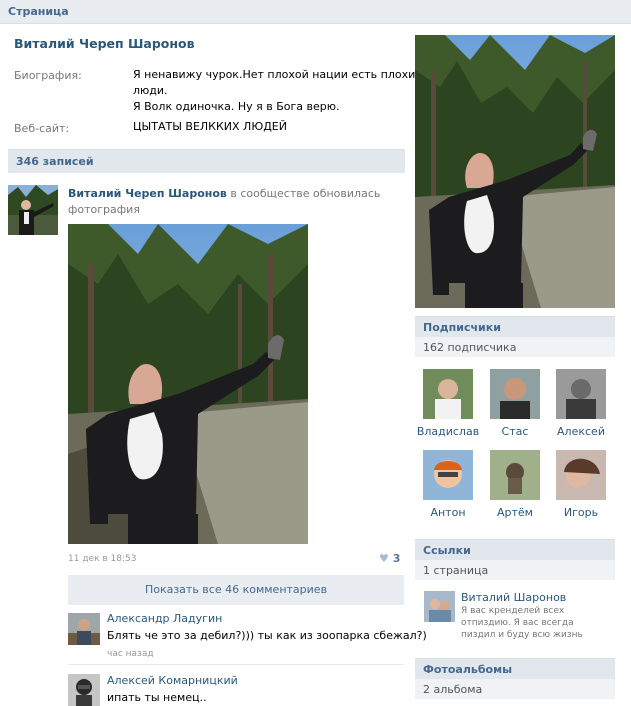  What do you see at coordinates (315, 12) in the screenshot?
I see `page-header-bar: Страница` at bounding box center [315, 12].